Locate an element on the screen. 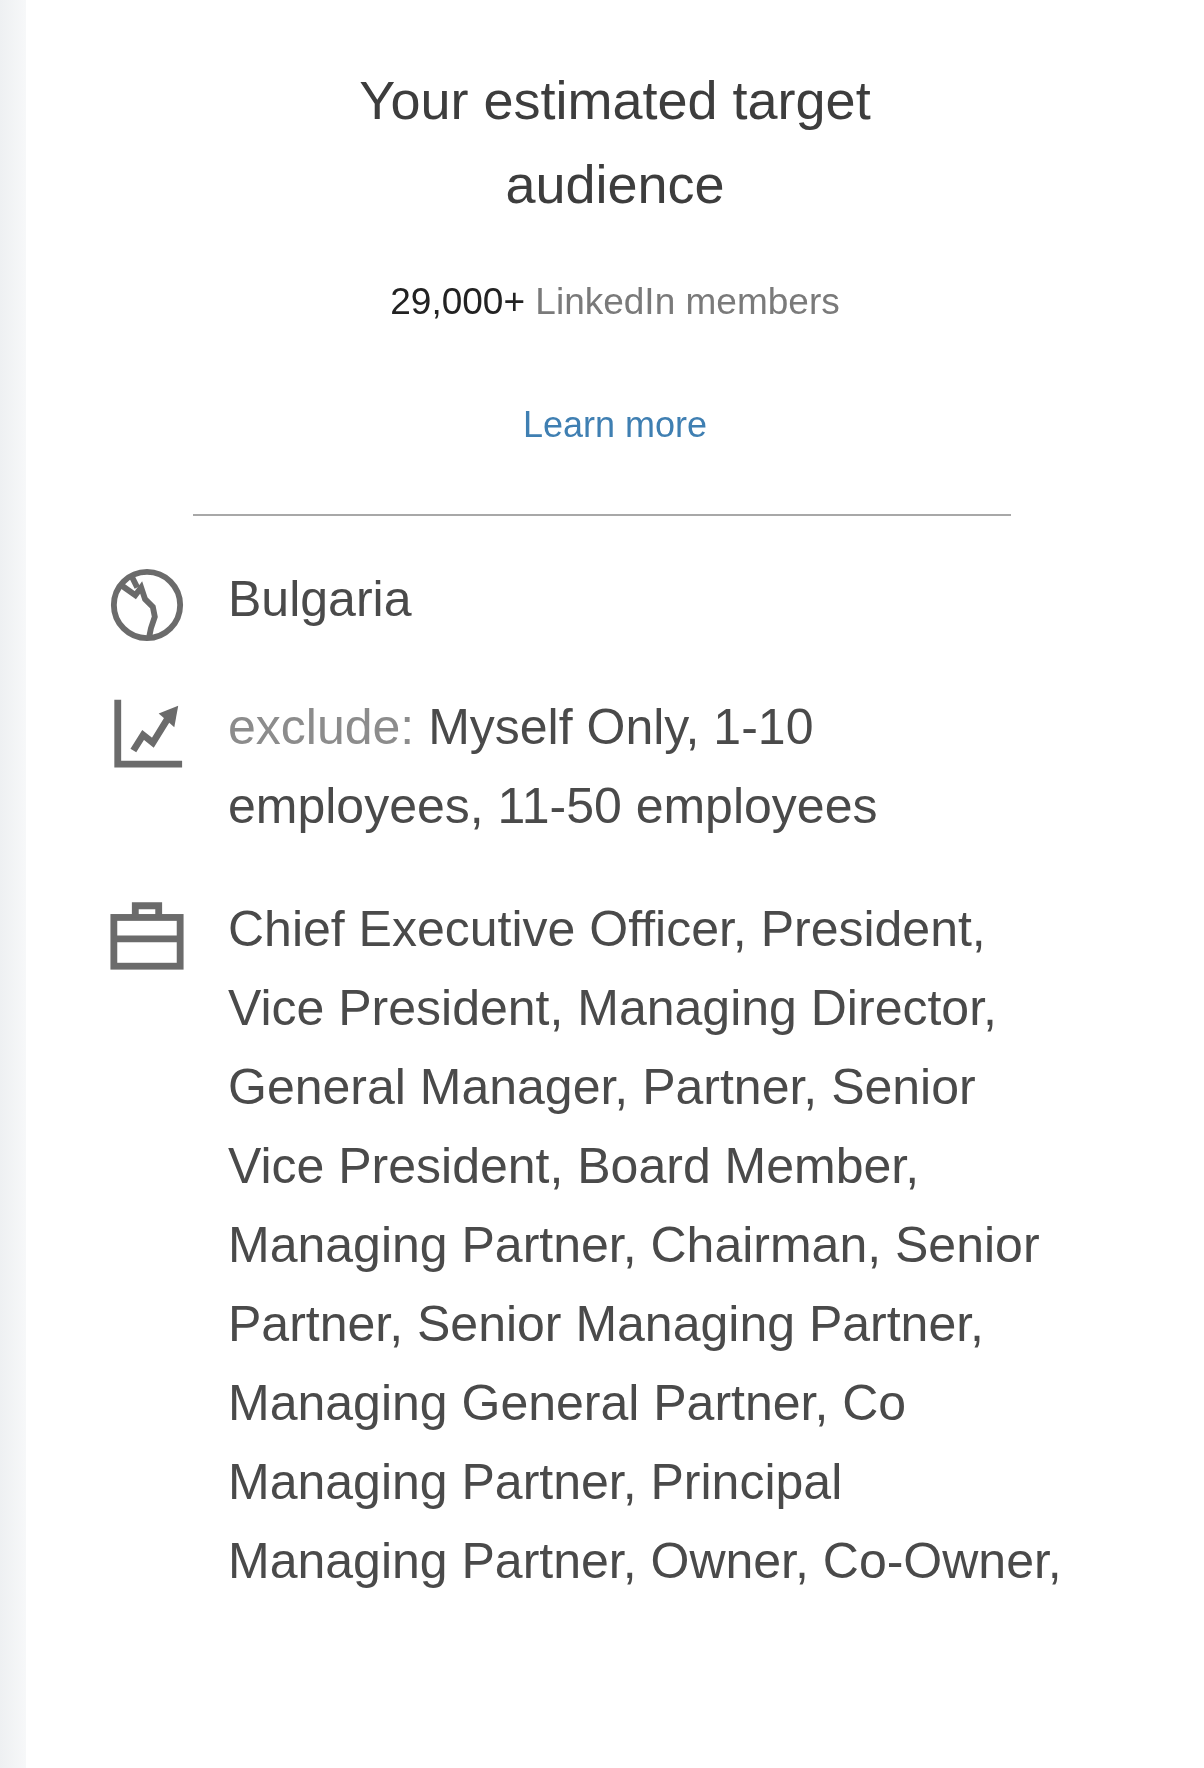 Image resolution: width=1204 pixels, height=1768 pixels. audience-count: 29,000+ is located at coordinates (458, 301).